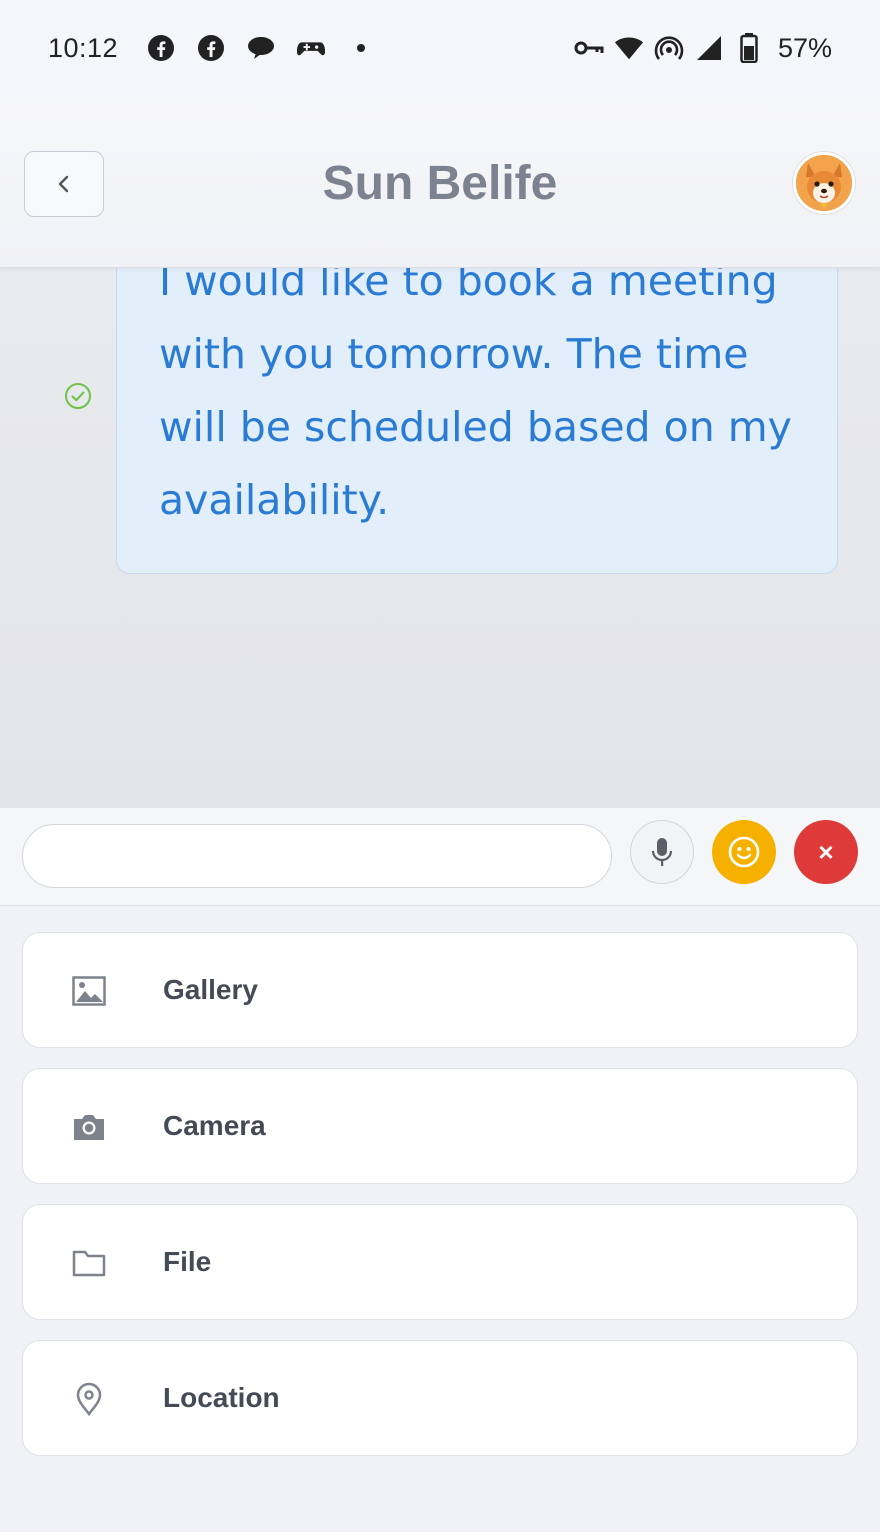 This screenshot has width=880, height=1532. Describe the element at coordinates (440, 1126) in the screenshot. I see `attach-camera: Camera` at that location.